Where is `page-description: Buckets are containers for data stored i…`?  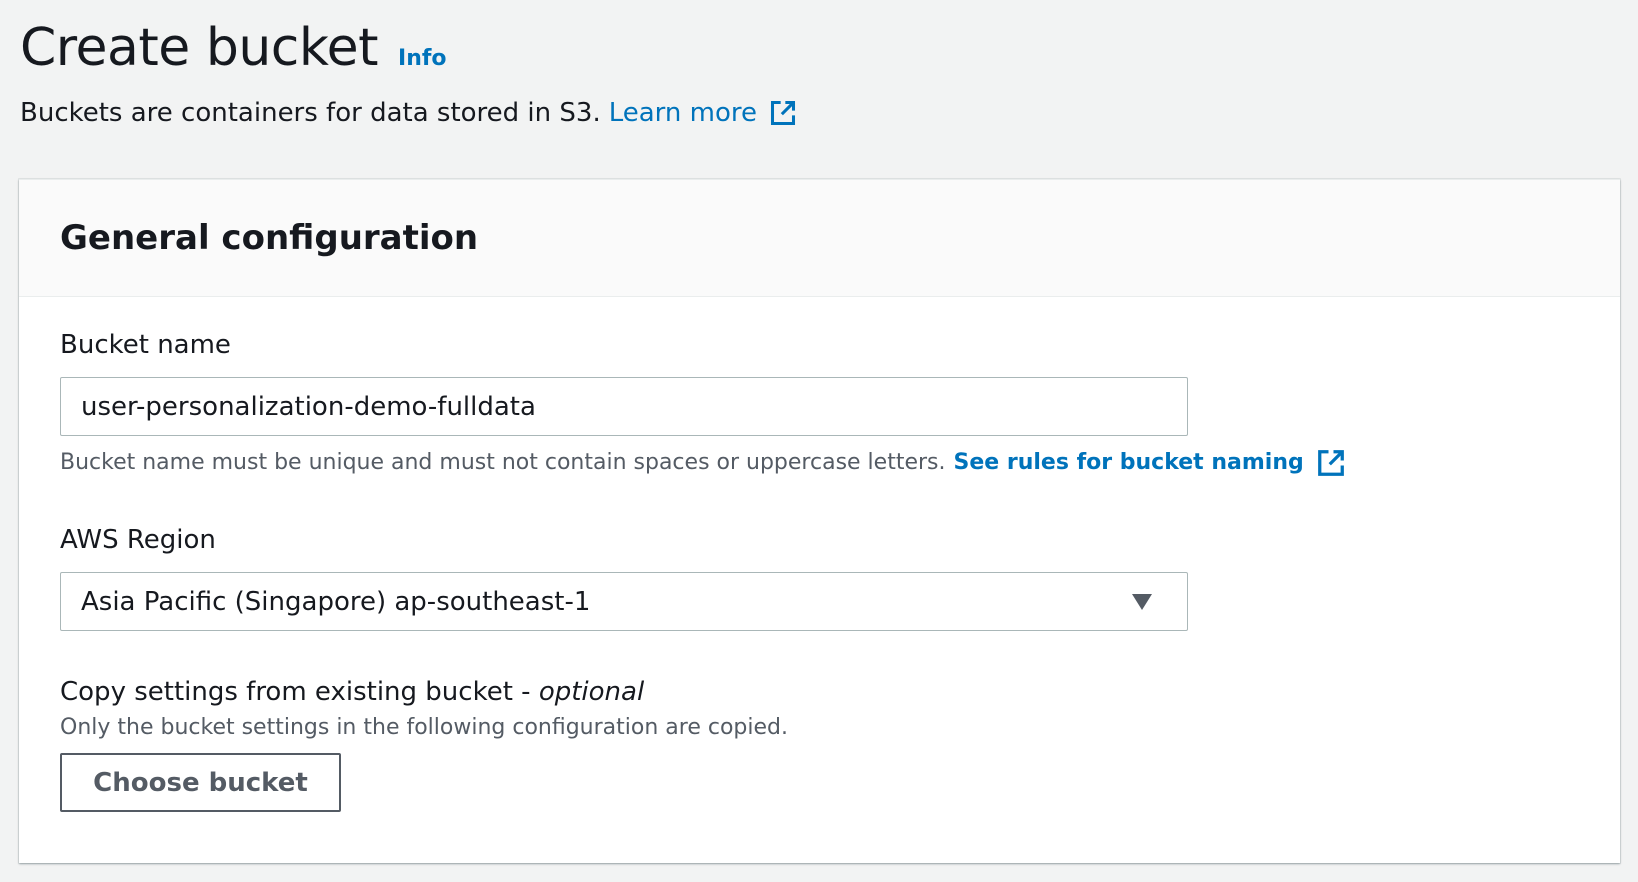
page-description: Buckets are containers for data stored i… is located at coordinates (819, 113).